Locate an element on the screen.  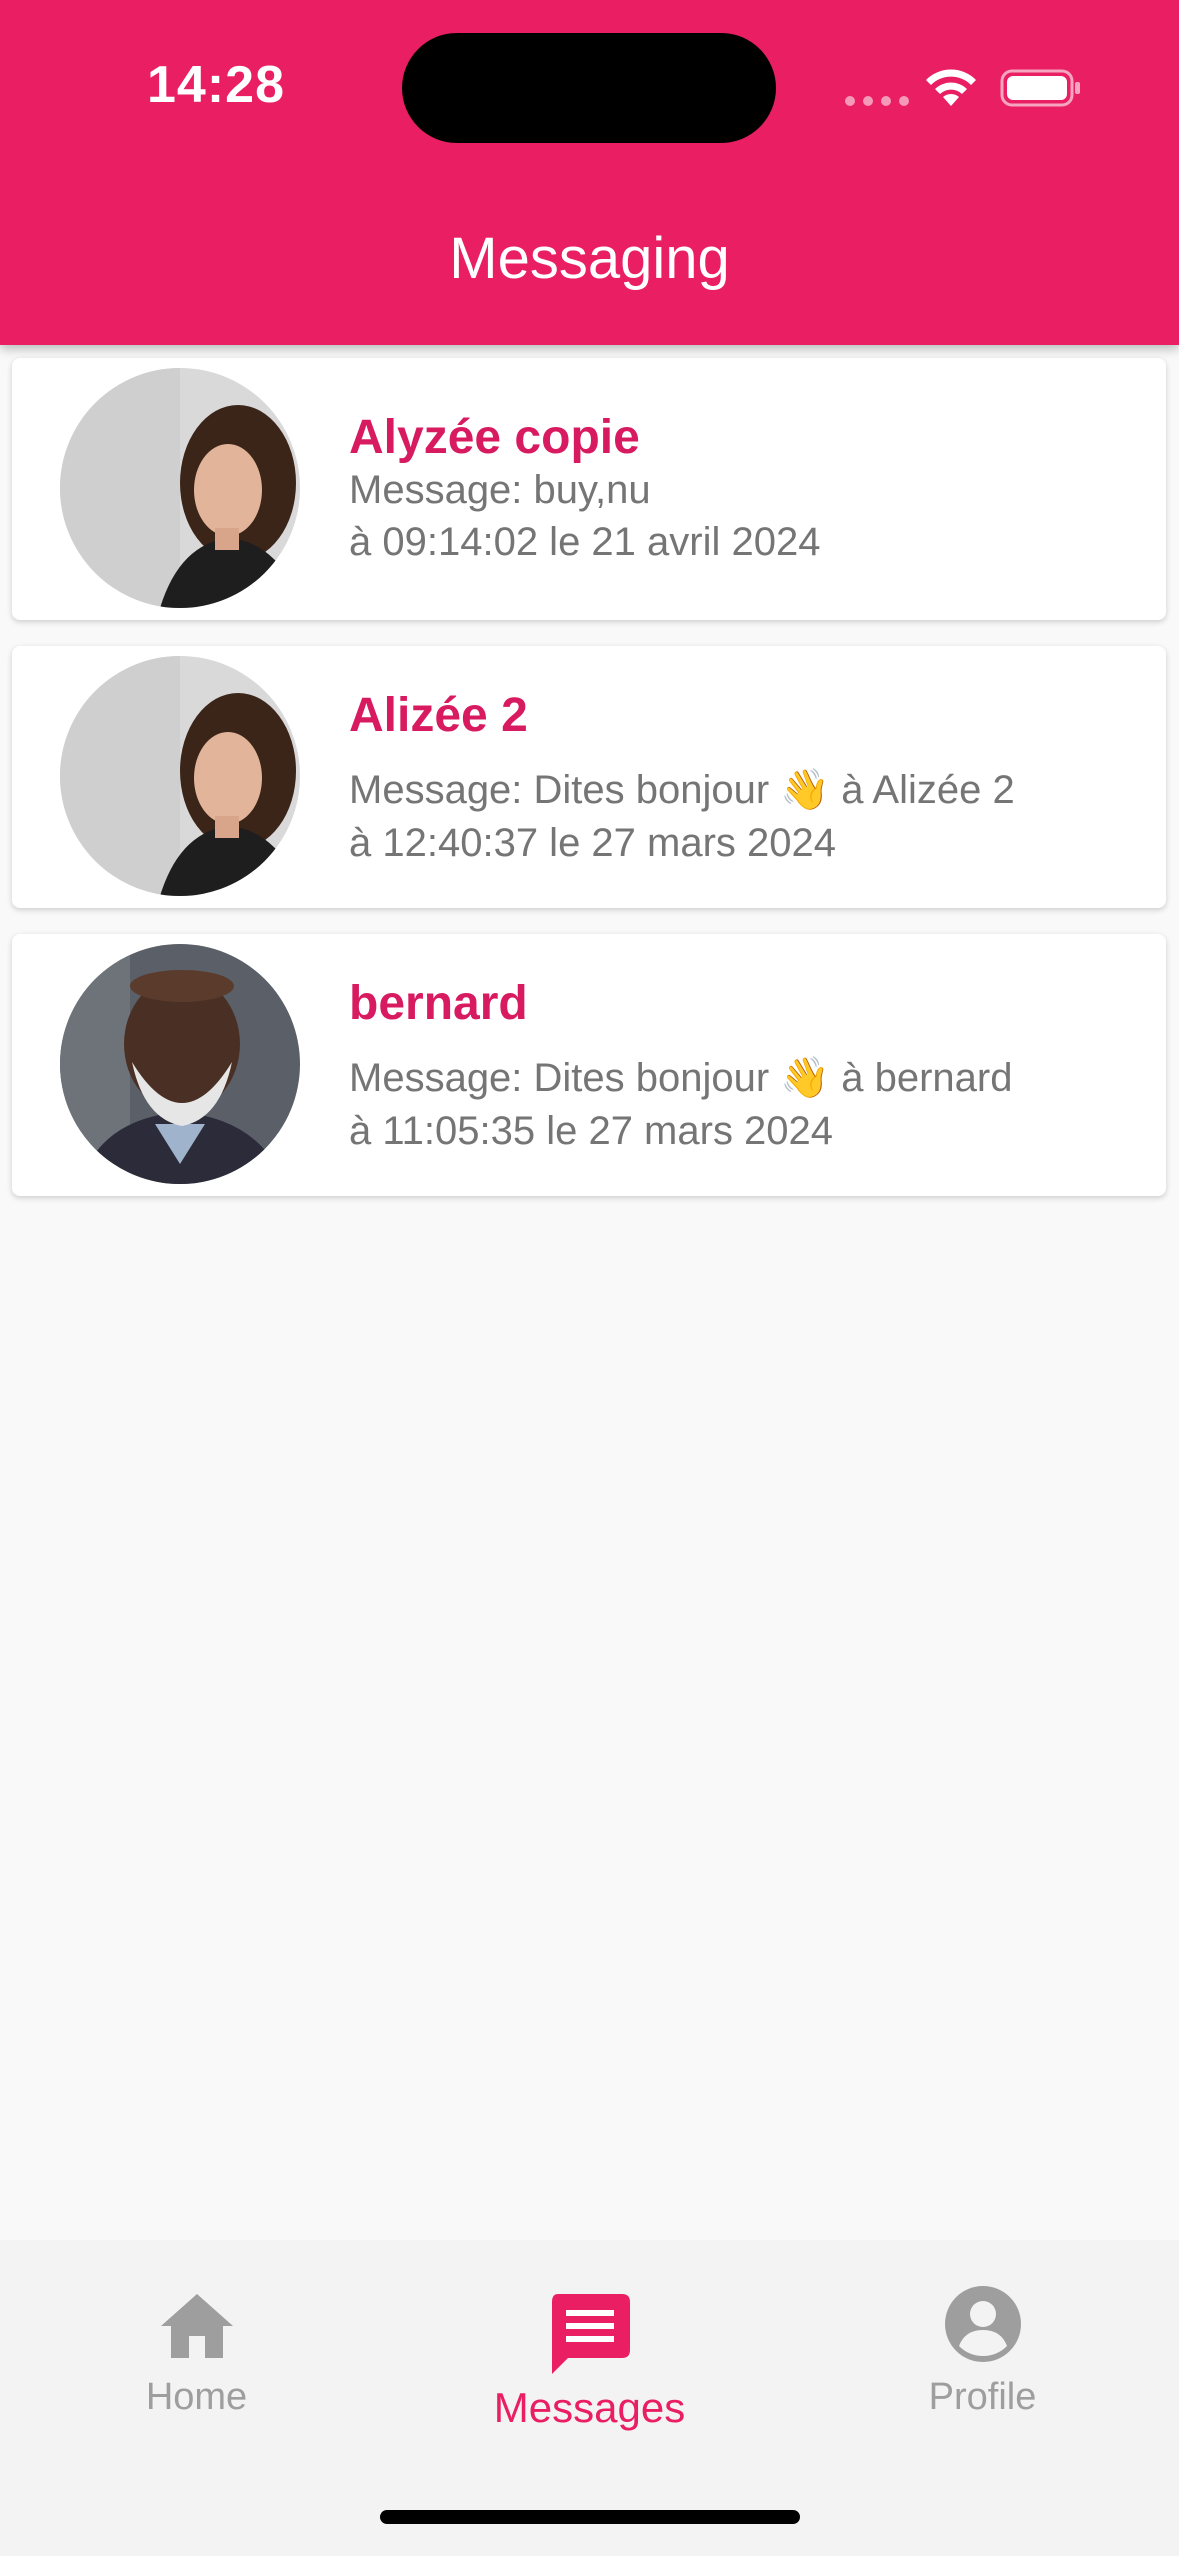
status-time: 14:28 is located at coordinates (216, 85).